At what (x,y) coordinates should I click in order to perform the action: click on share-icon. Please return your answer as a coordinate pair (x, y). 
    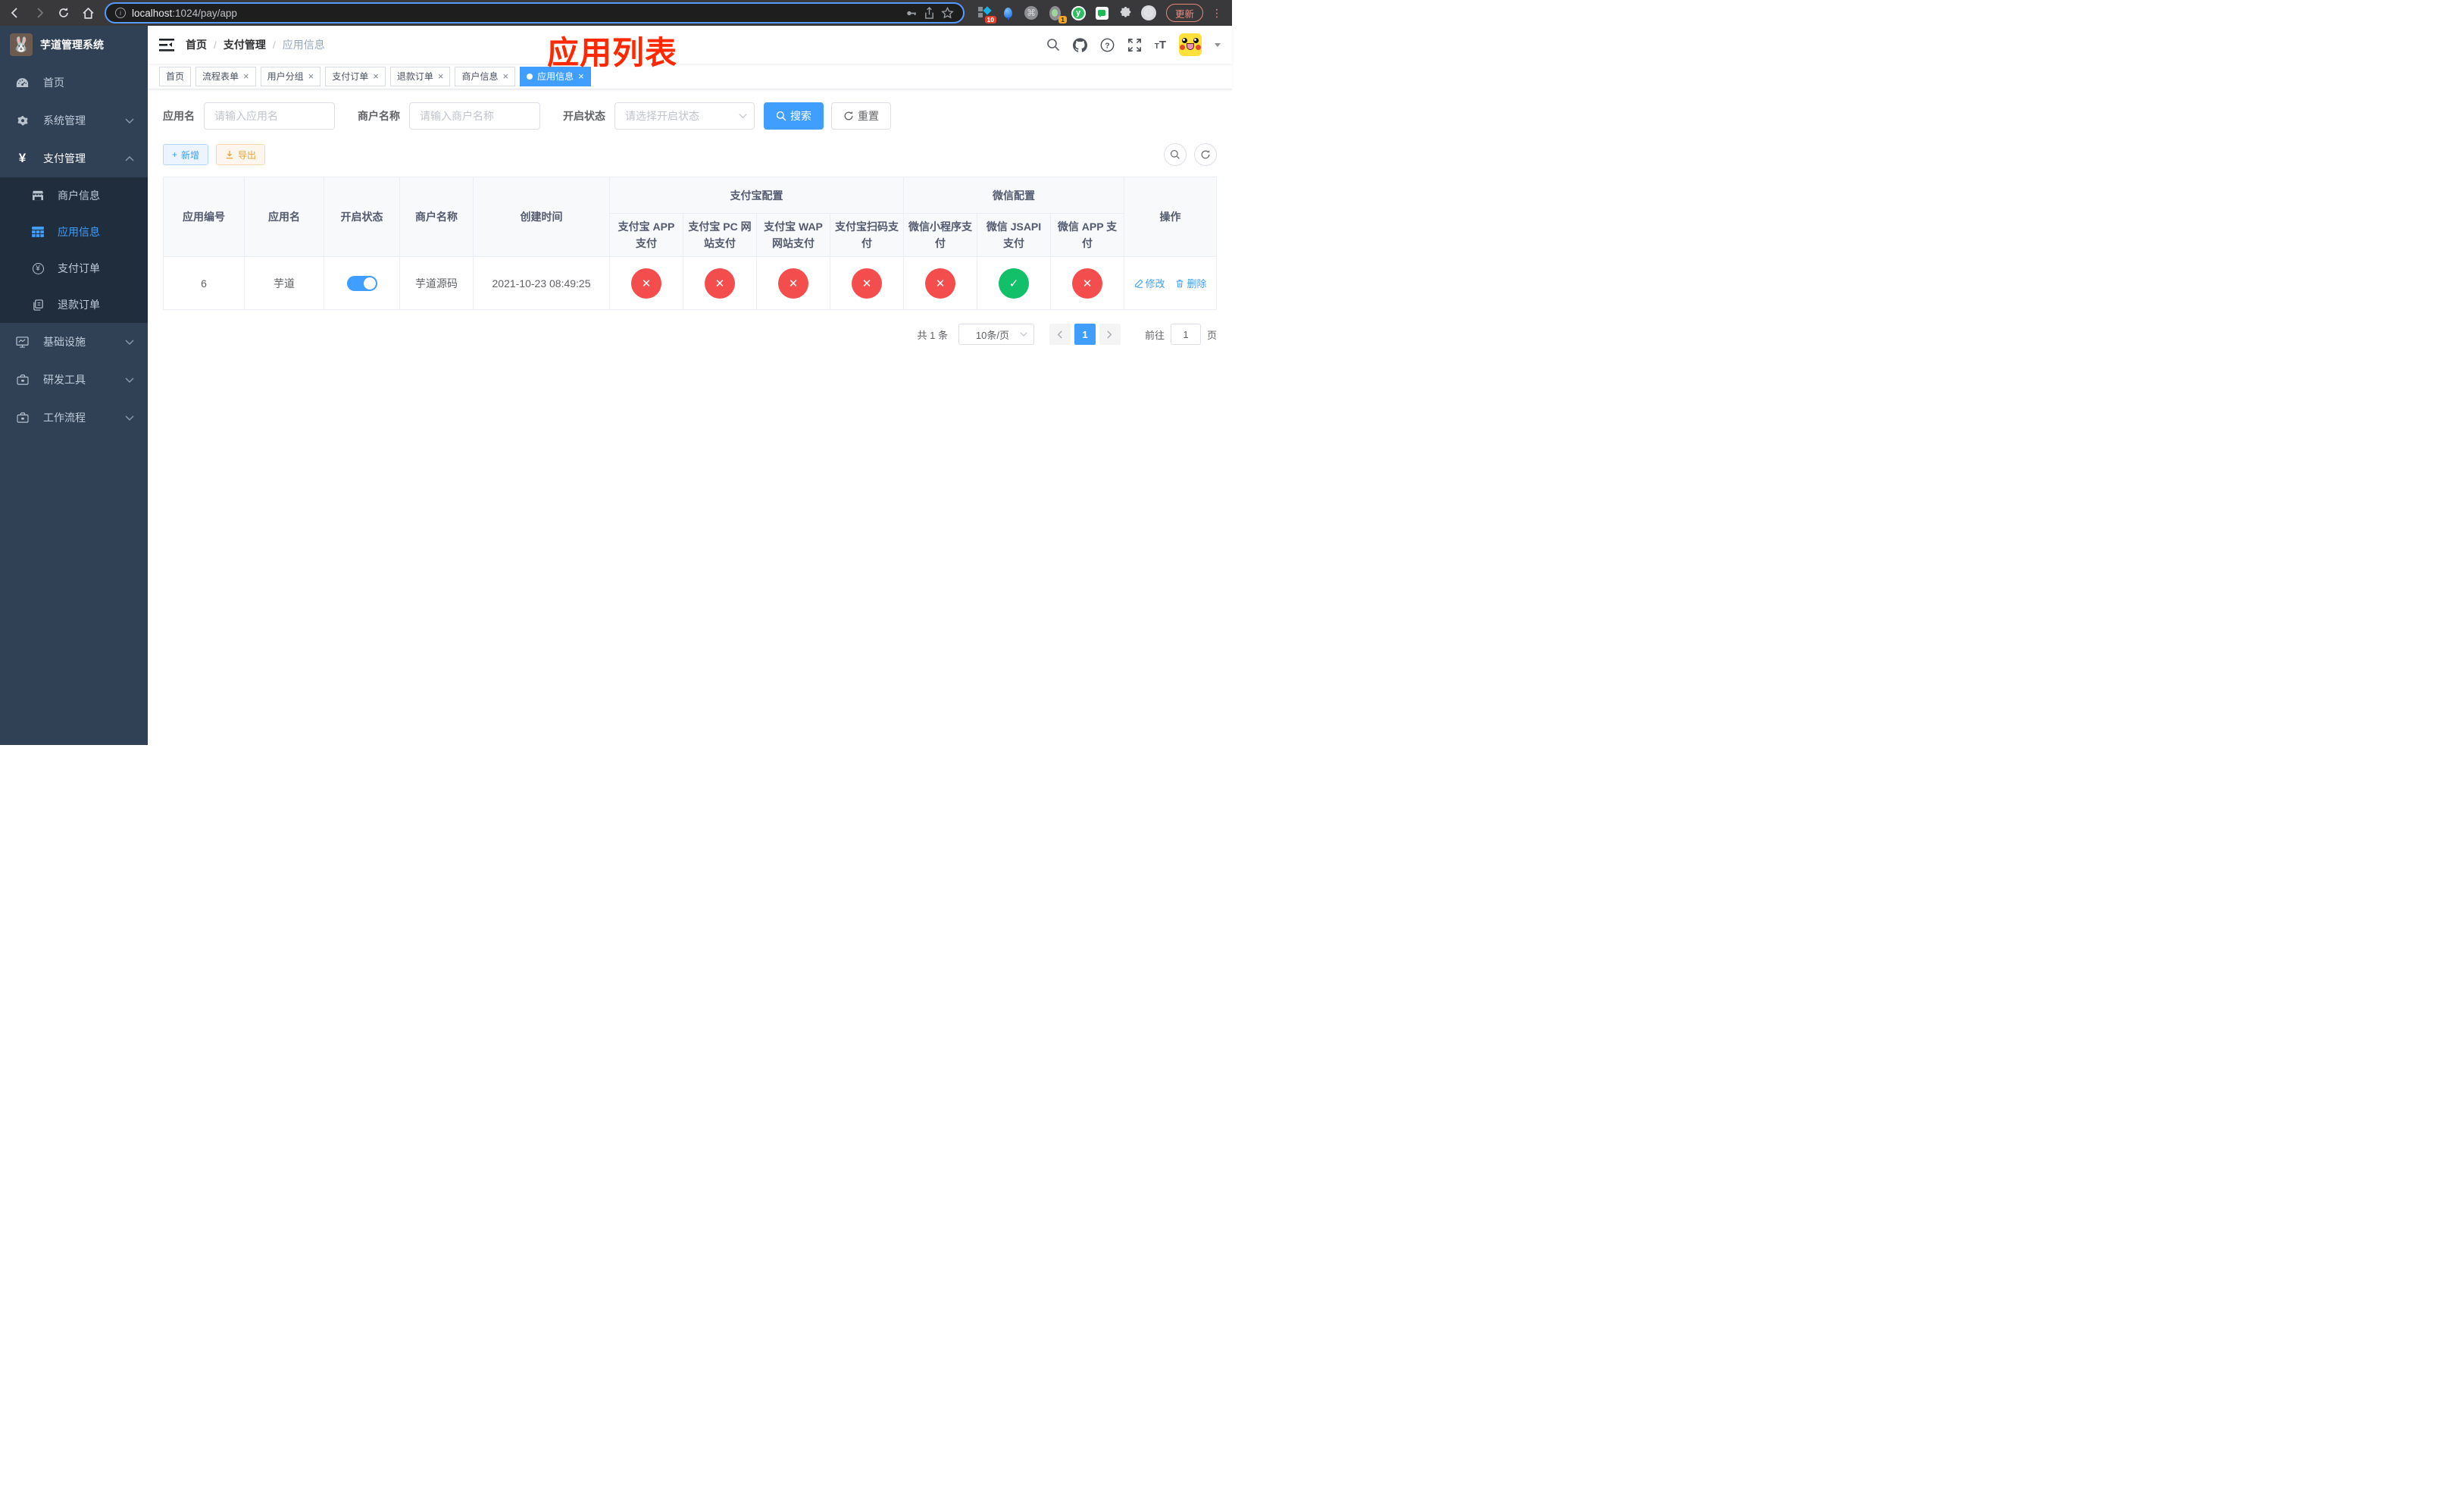
    Looking at the image, I should click on (929, 13).